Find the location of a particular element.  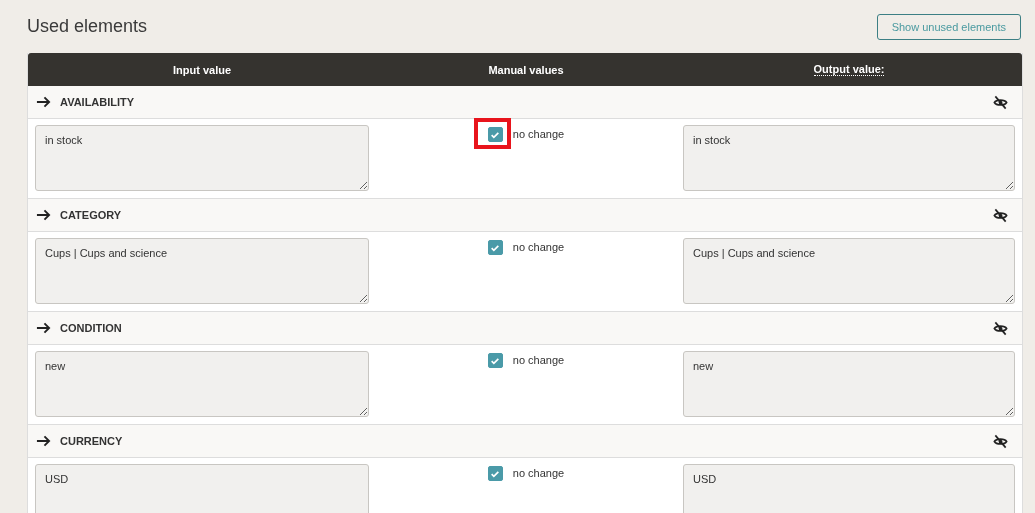

input-value-field: USD is located at coordinates (202, 488).